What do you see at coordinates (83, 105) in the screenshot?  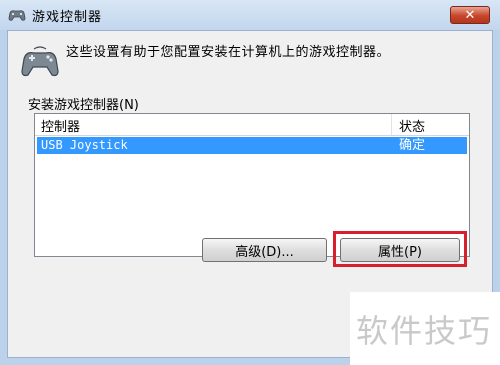 I see `installed-controllers-label: 安装游戏控制器(N)` at bounding box center [83, 105].